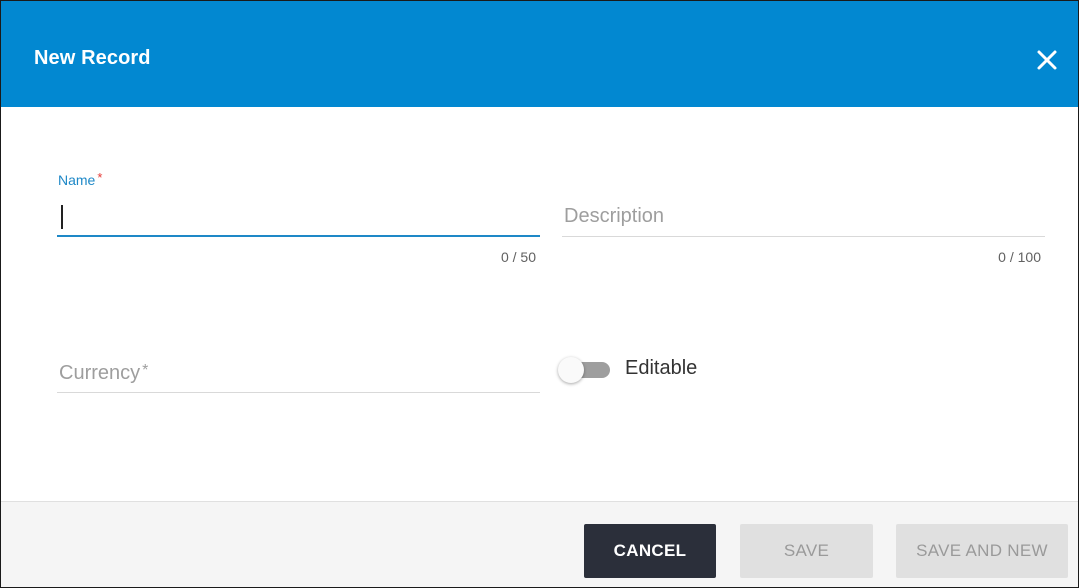 The image size is (1079, 588). What do you see at coordinates (62, 217) in the screenshot?
I see `text-cursor` at bounding box center [62, 217].